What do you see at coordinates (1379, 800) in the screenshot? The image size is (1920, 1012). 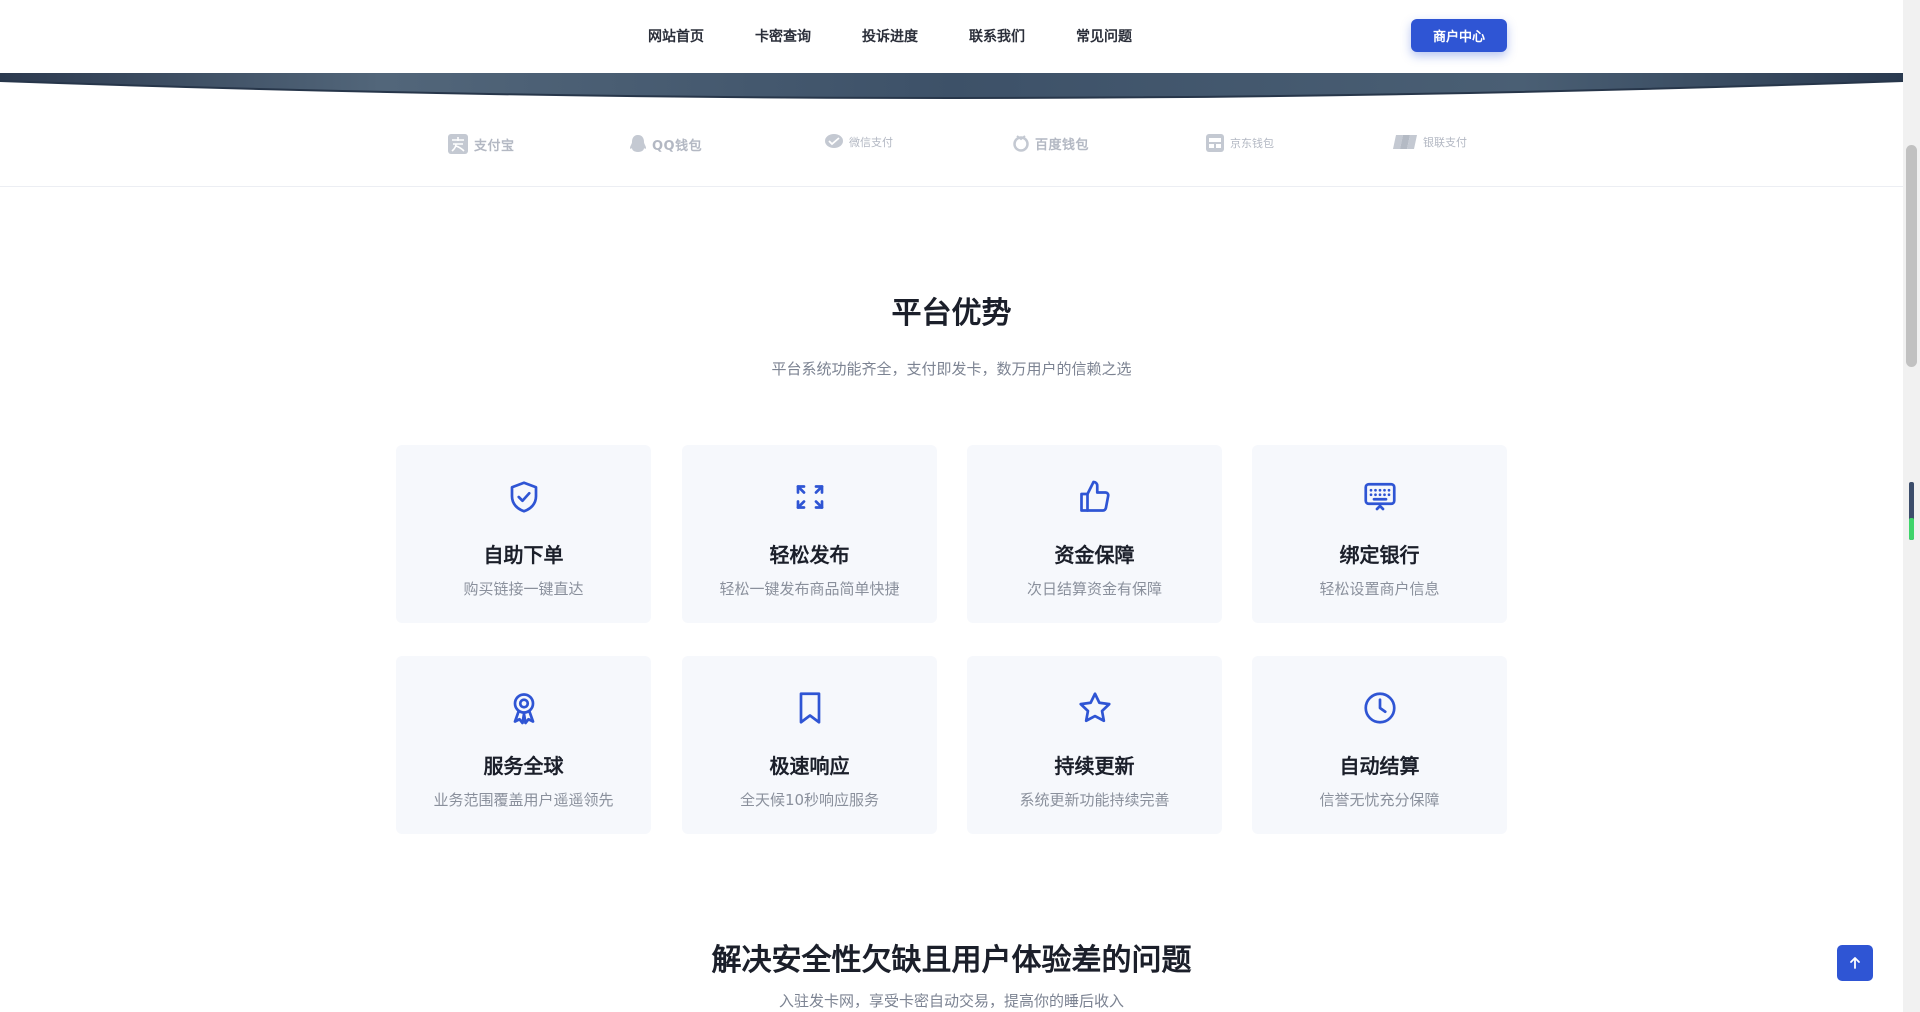 I see `card-description: 信誉无忧充分保障` at bounding box center [1379, 800].